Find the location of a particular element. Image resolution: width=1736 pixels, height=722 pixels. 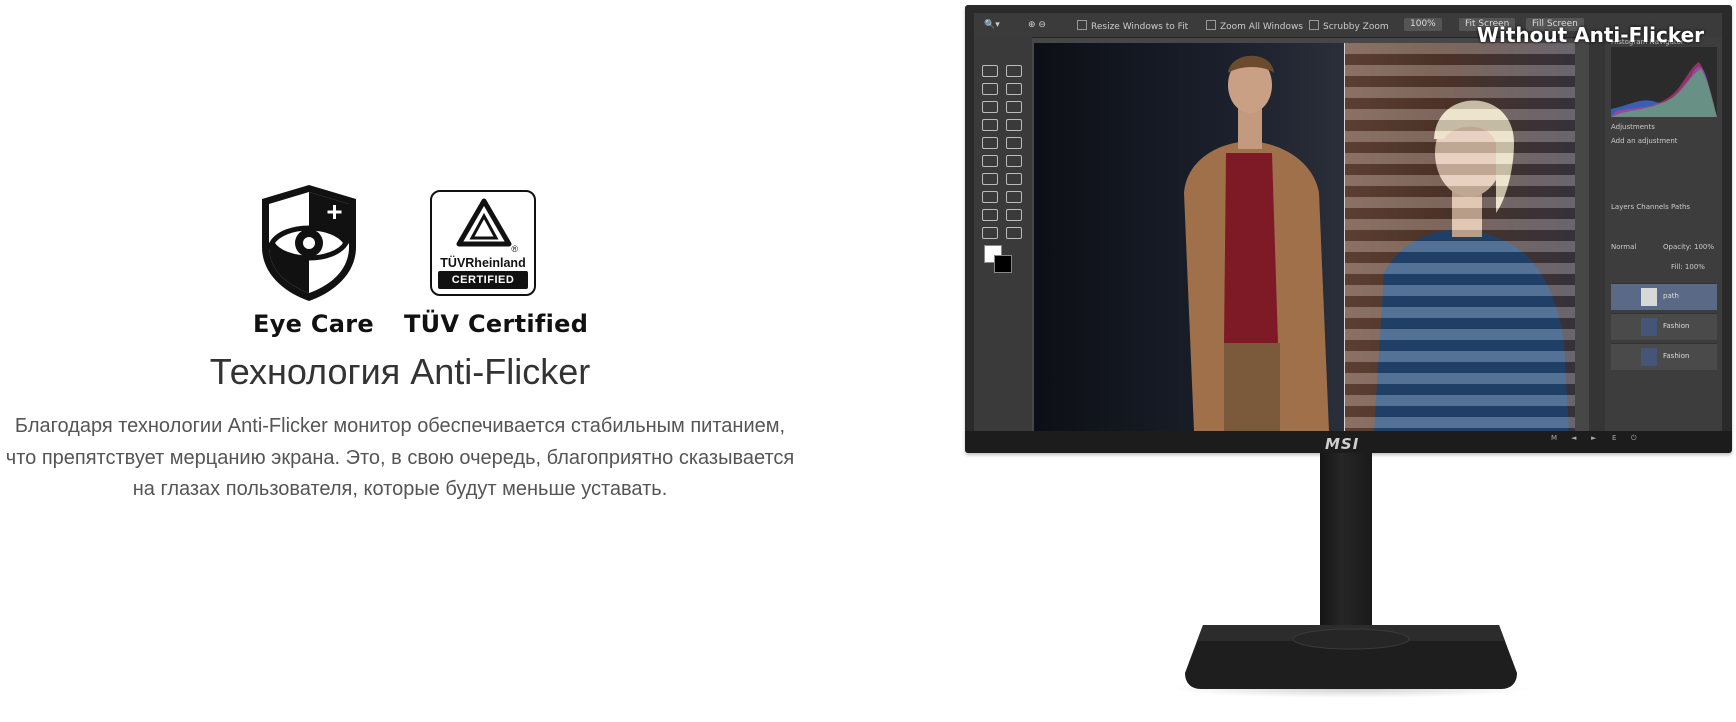

shape-tool-icon is located at coordinates (1014, 215).